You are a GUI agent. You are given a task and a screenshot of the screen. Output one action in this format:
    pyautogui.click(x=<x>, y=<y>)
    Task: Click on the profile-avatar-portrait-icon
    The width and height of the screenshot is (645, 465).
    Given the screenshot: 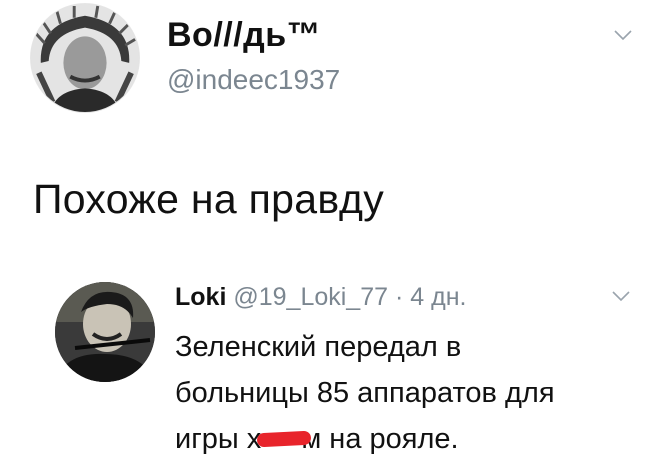 What is the action you would take?
    pyautogui.click(x=85, y=58)
    